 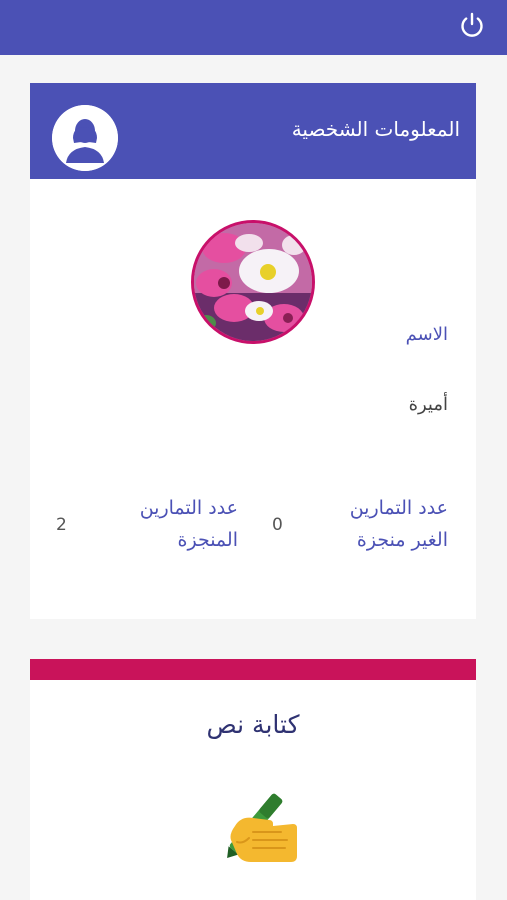 I want to click on incomplete-exercises-label: عدد التمارين الغير منجزة, so click(x=399, y=524).